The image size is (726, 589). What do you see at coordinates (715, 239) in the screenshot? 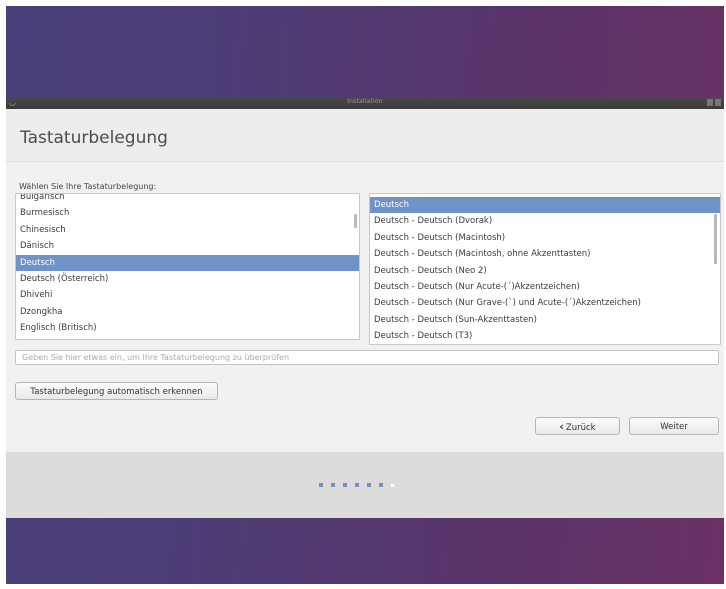
I see `variant-list-scrollbar` at bounding box center [715, 239].